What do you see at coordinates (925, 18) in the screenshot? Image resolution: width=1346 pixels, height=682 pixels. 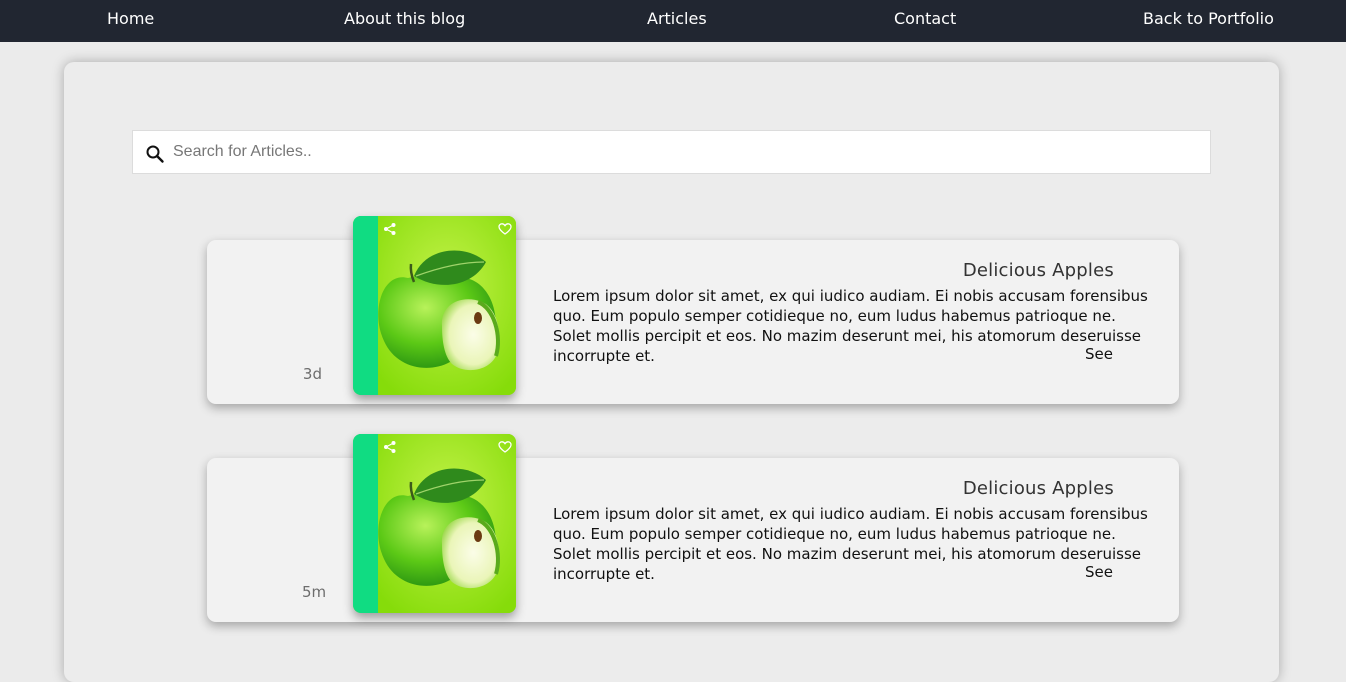 I see `nav-contact: Contact` at bounding box center [925, 18].